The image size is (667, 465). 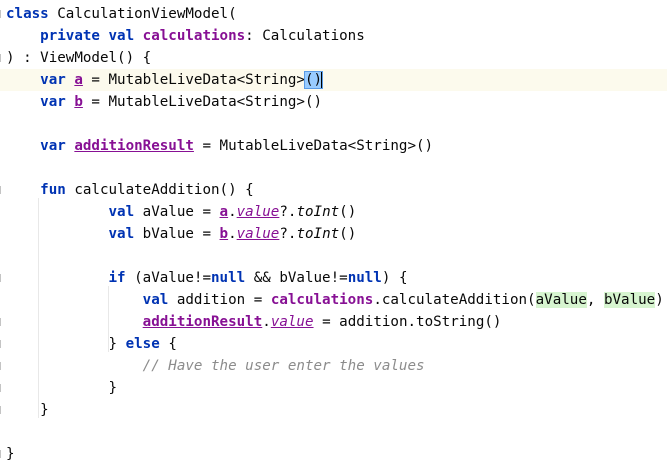 What do you see at coordinates (333, 278) in the screenshot?
I see `code-line: if (aValue!=null && bValue!=null) {` at bounding box center [333, 278].